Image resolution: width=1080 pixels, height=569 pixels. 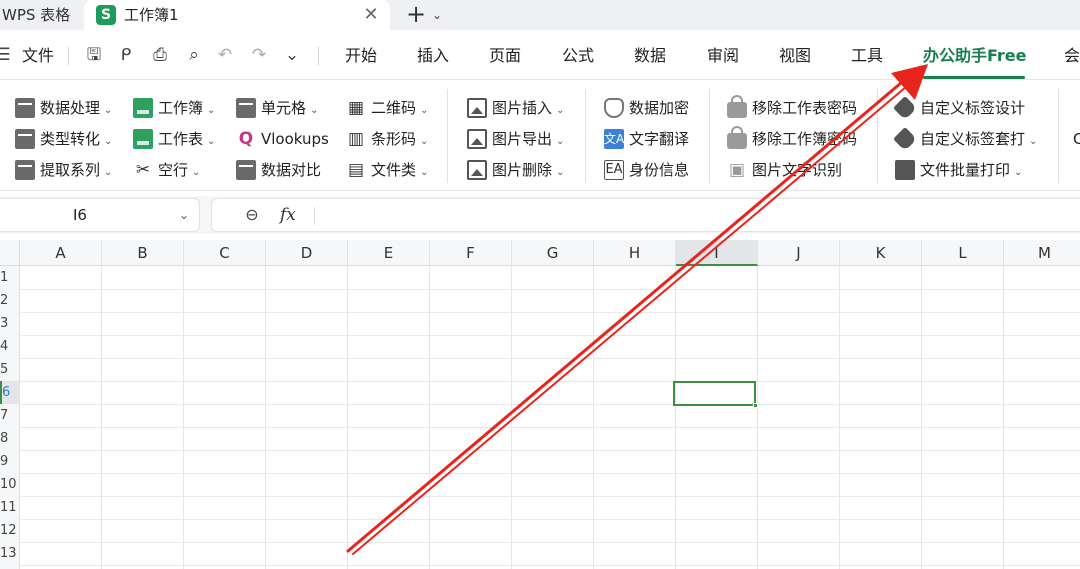 What do you see at coordinates (94, 55) in the screenshot?
I see `save-icon: 🖫` at bounding box center [94, 55].